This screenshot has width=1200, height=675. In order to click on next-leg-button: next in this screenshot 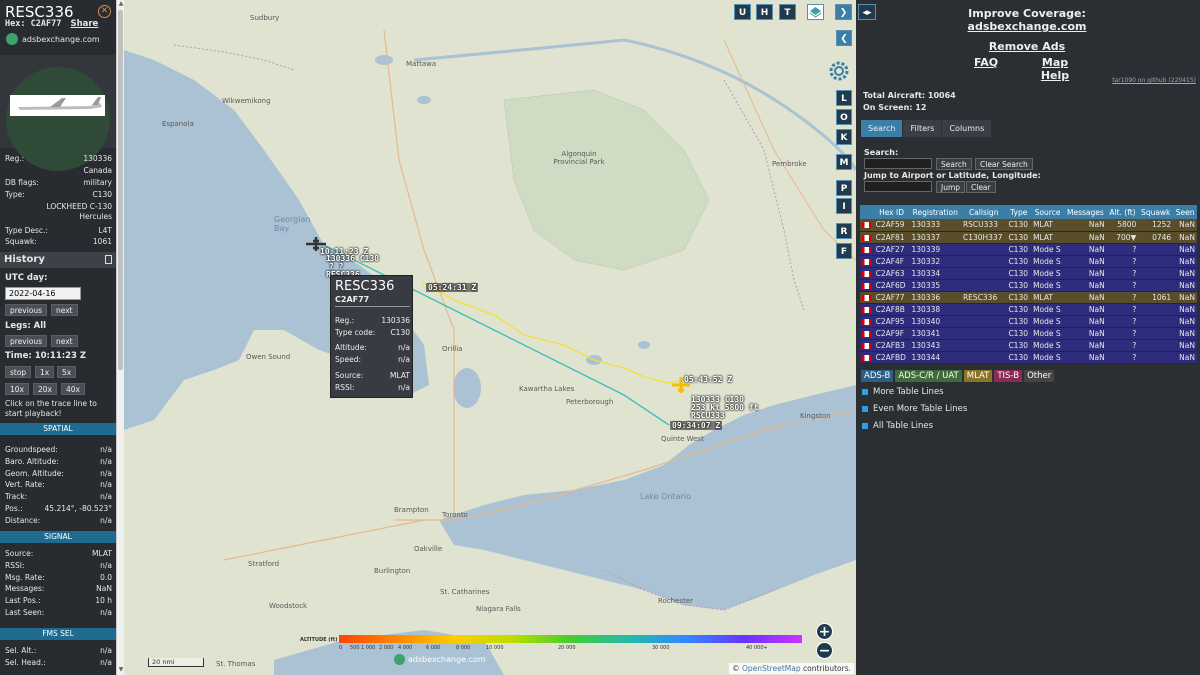, I will do `click(64, 341)`.